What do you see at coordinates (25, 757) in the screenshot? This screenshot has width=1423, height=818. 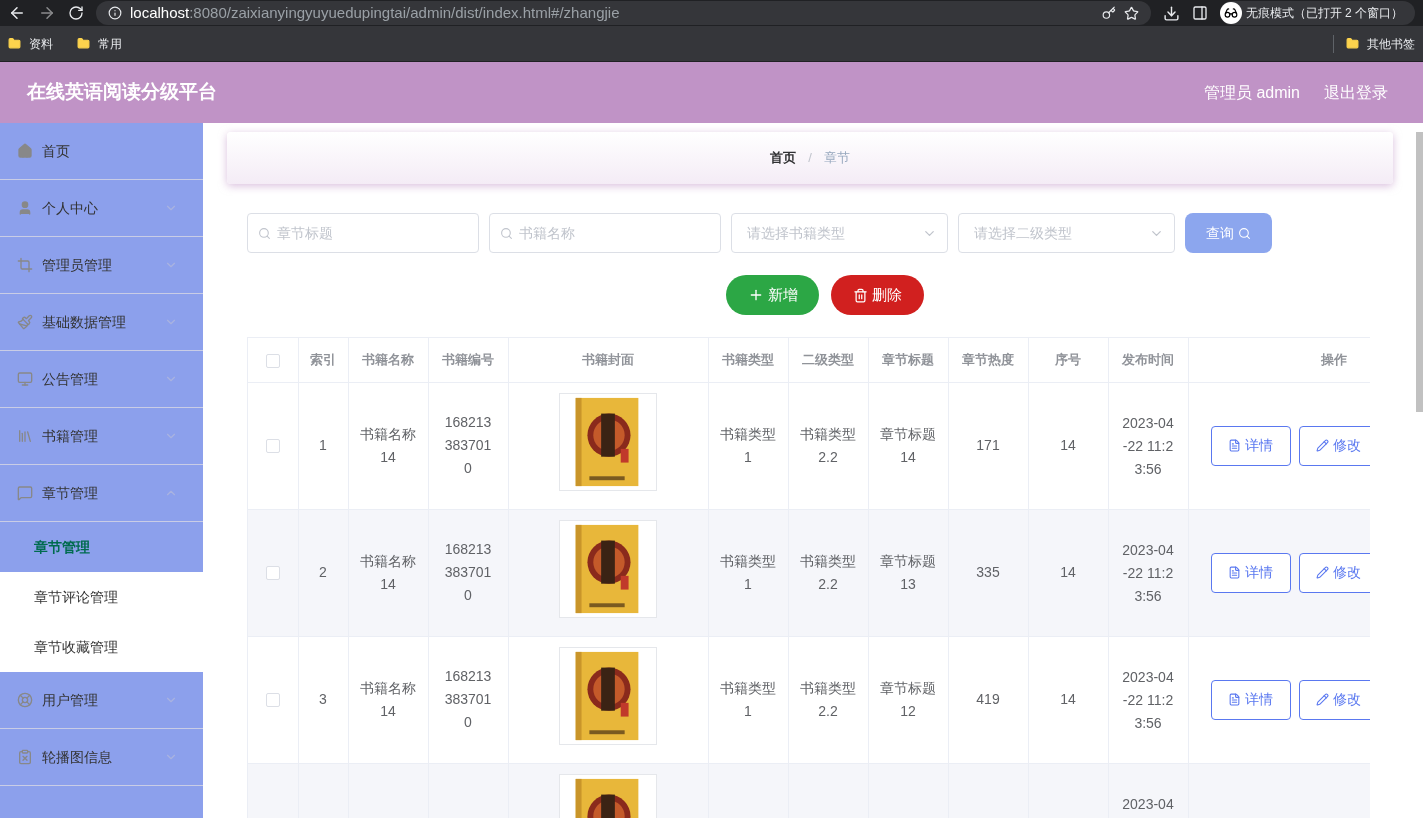 I see `clipboard-icon` at bounding box center [25, 757].